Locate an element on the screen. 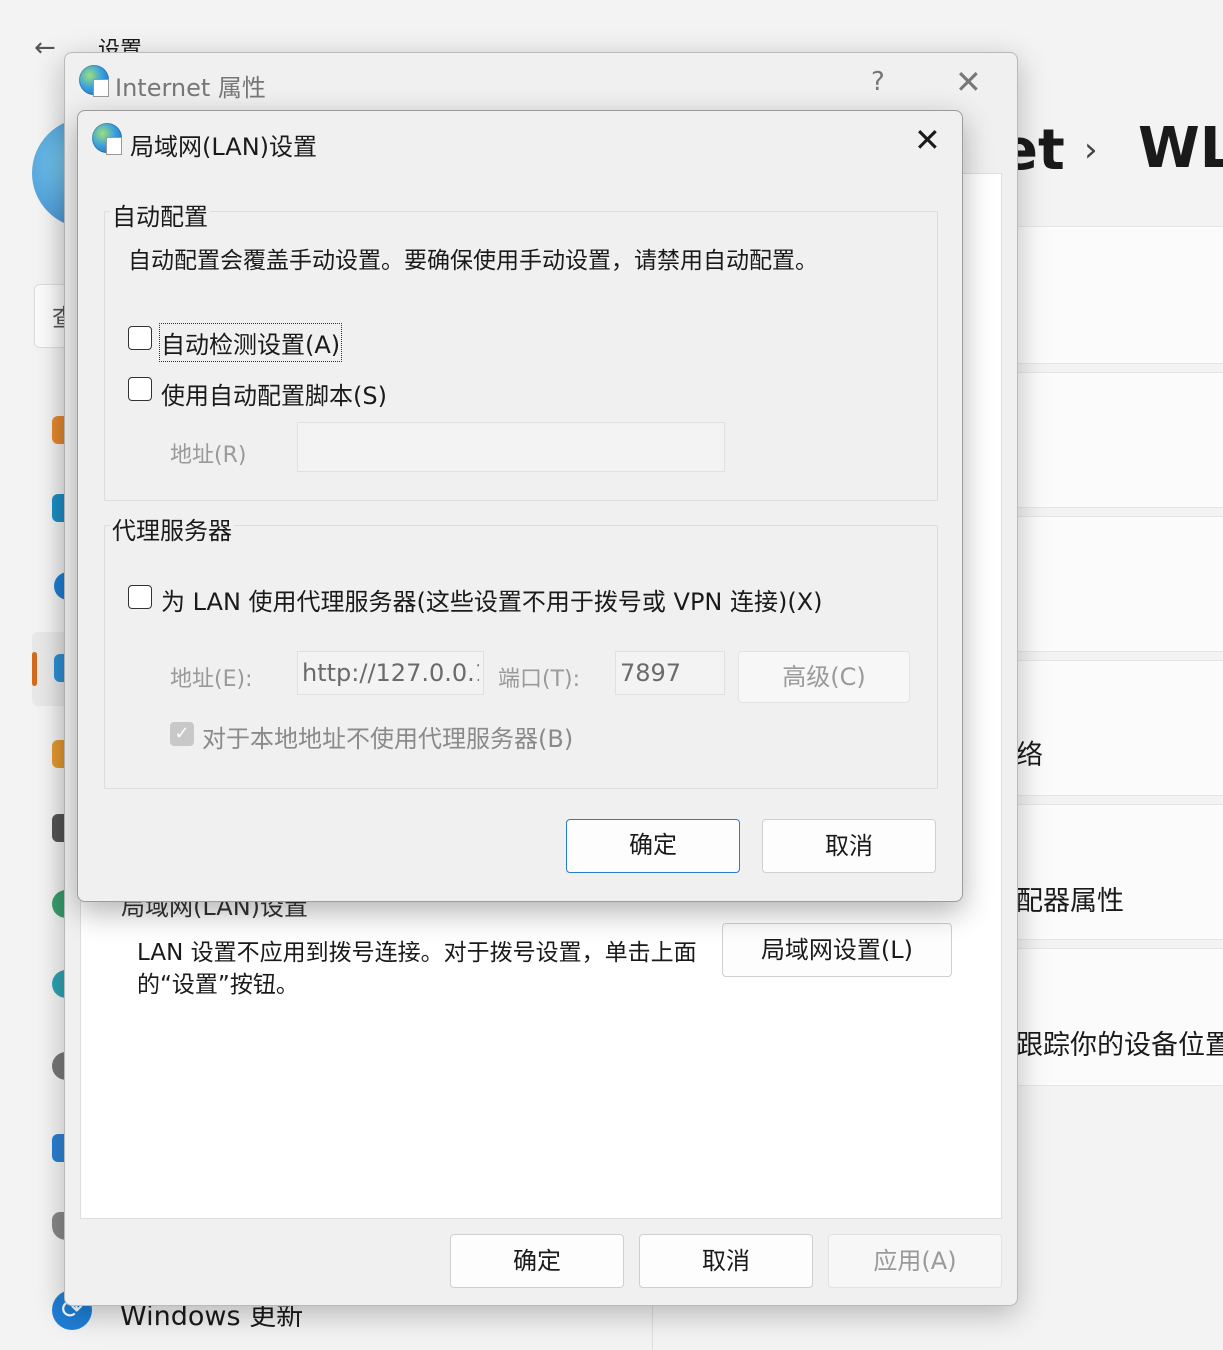  lan-settings-title: 局域网(LAN)设置 is located at coordinates (224, 147).